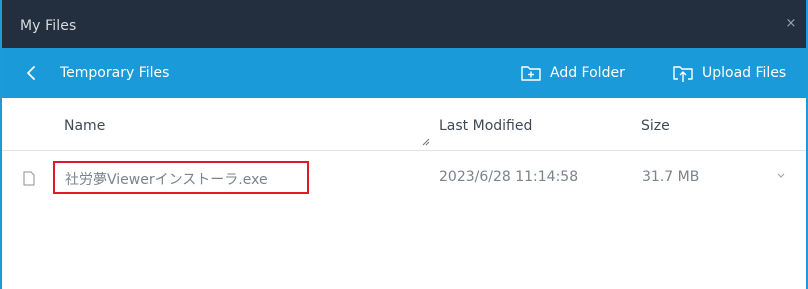 This screenshot has width=808, height=289. Describe the element at coordinates (683, 74) in the screenshot. I see `upload-icon` at that location.